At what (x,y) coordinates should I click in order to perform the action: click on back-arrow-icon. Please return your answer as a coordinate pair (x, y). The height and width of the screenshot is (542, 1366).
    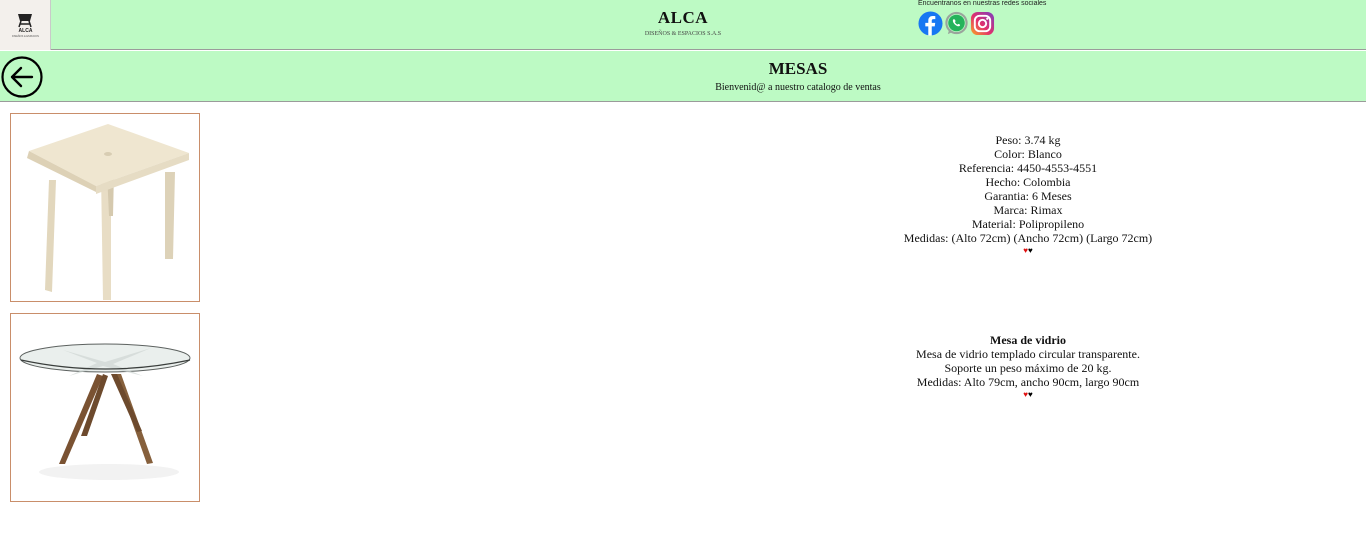
    Looking at the image, I should click on (22, 77).